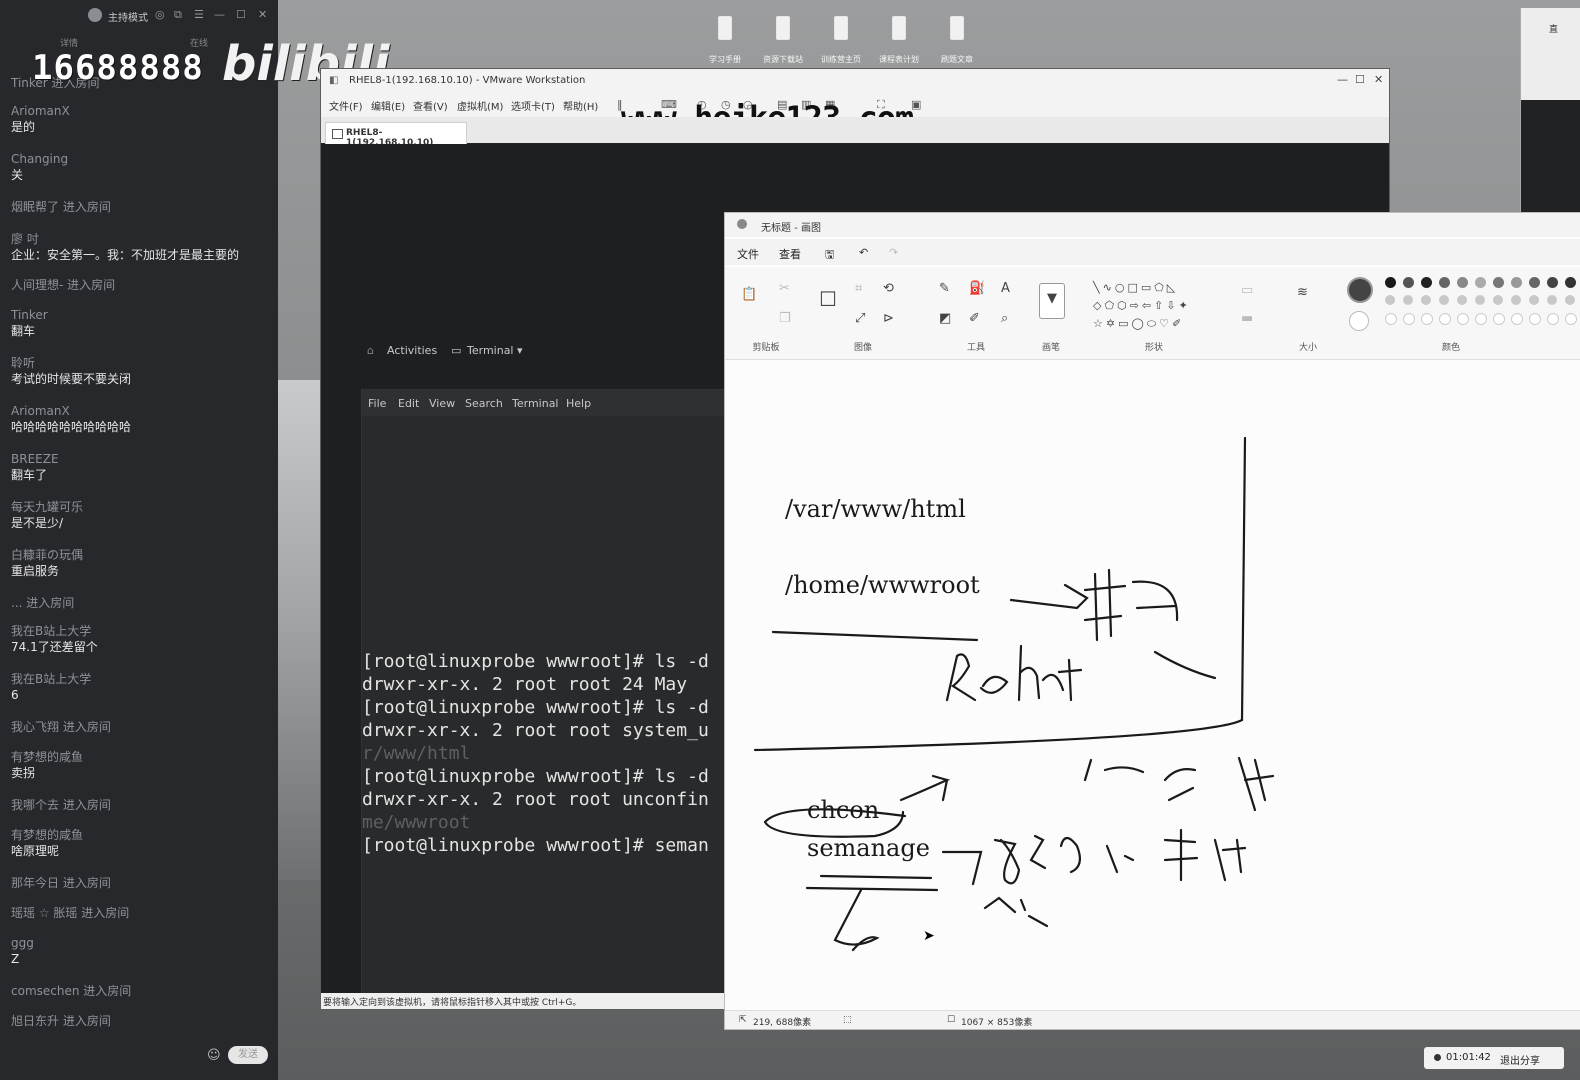  I want to click on color1-swatch, so click(1360, 290).